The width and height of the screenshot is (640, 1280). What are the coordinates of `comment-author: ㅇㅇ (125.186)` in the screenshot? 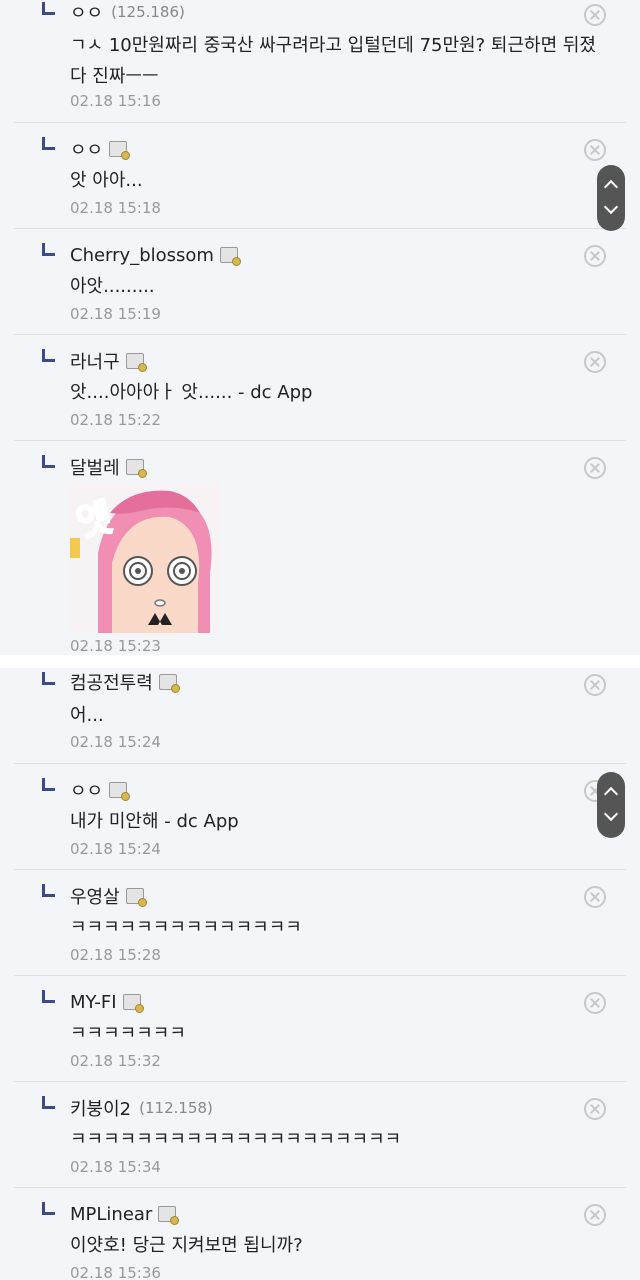 It's located at (127, 12).